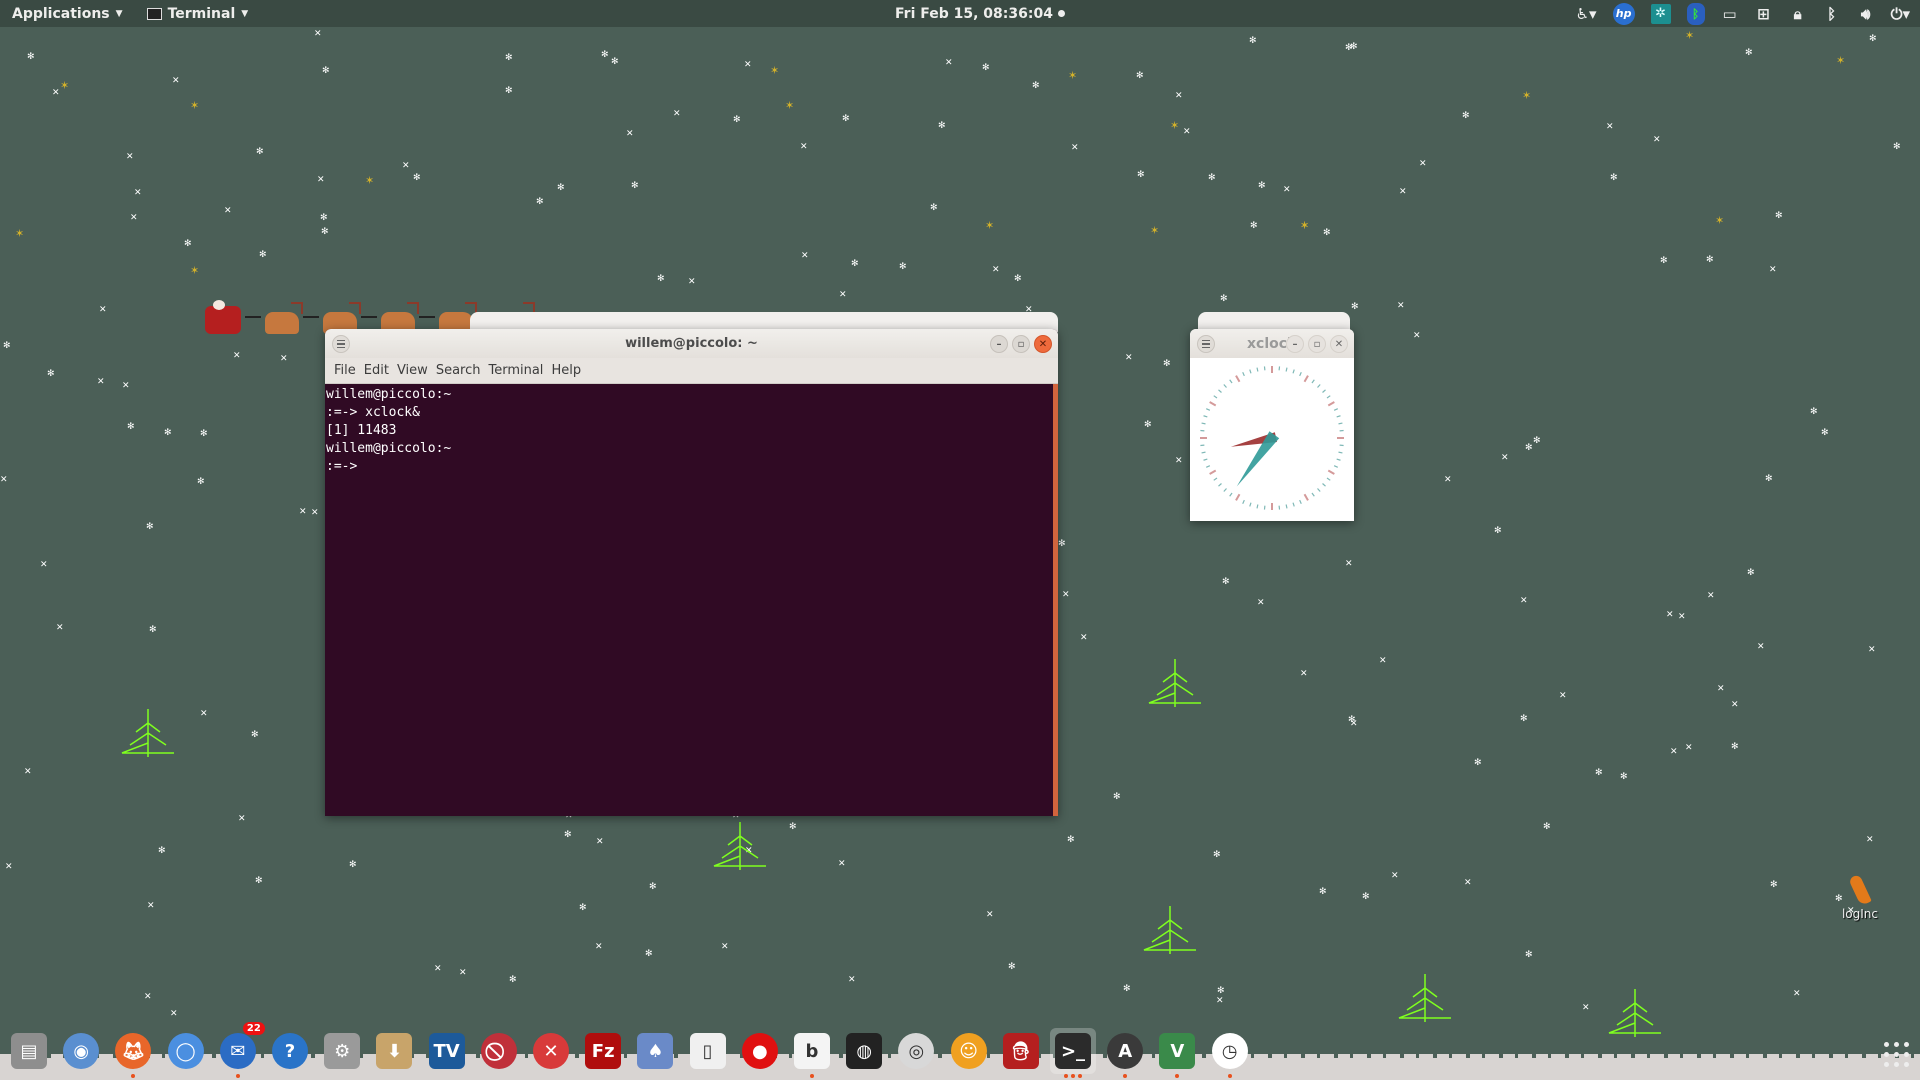 This screenshot has height=1080, width=1920. What do you see at coordinates (376, 370) in the screenshot?
I see `menu-edit: Edit` at bounding box center [376, 370].